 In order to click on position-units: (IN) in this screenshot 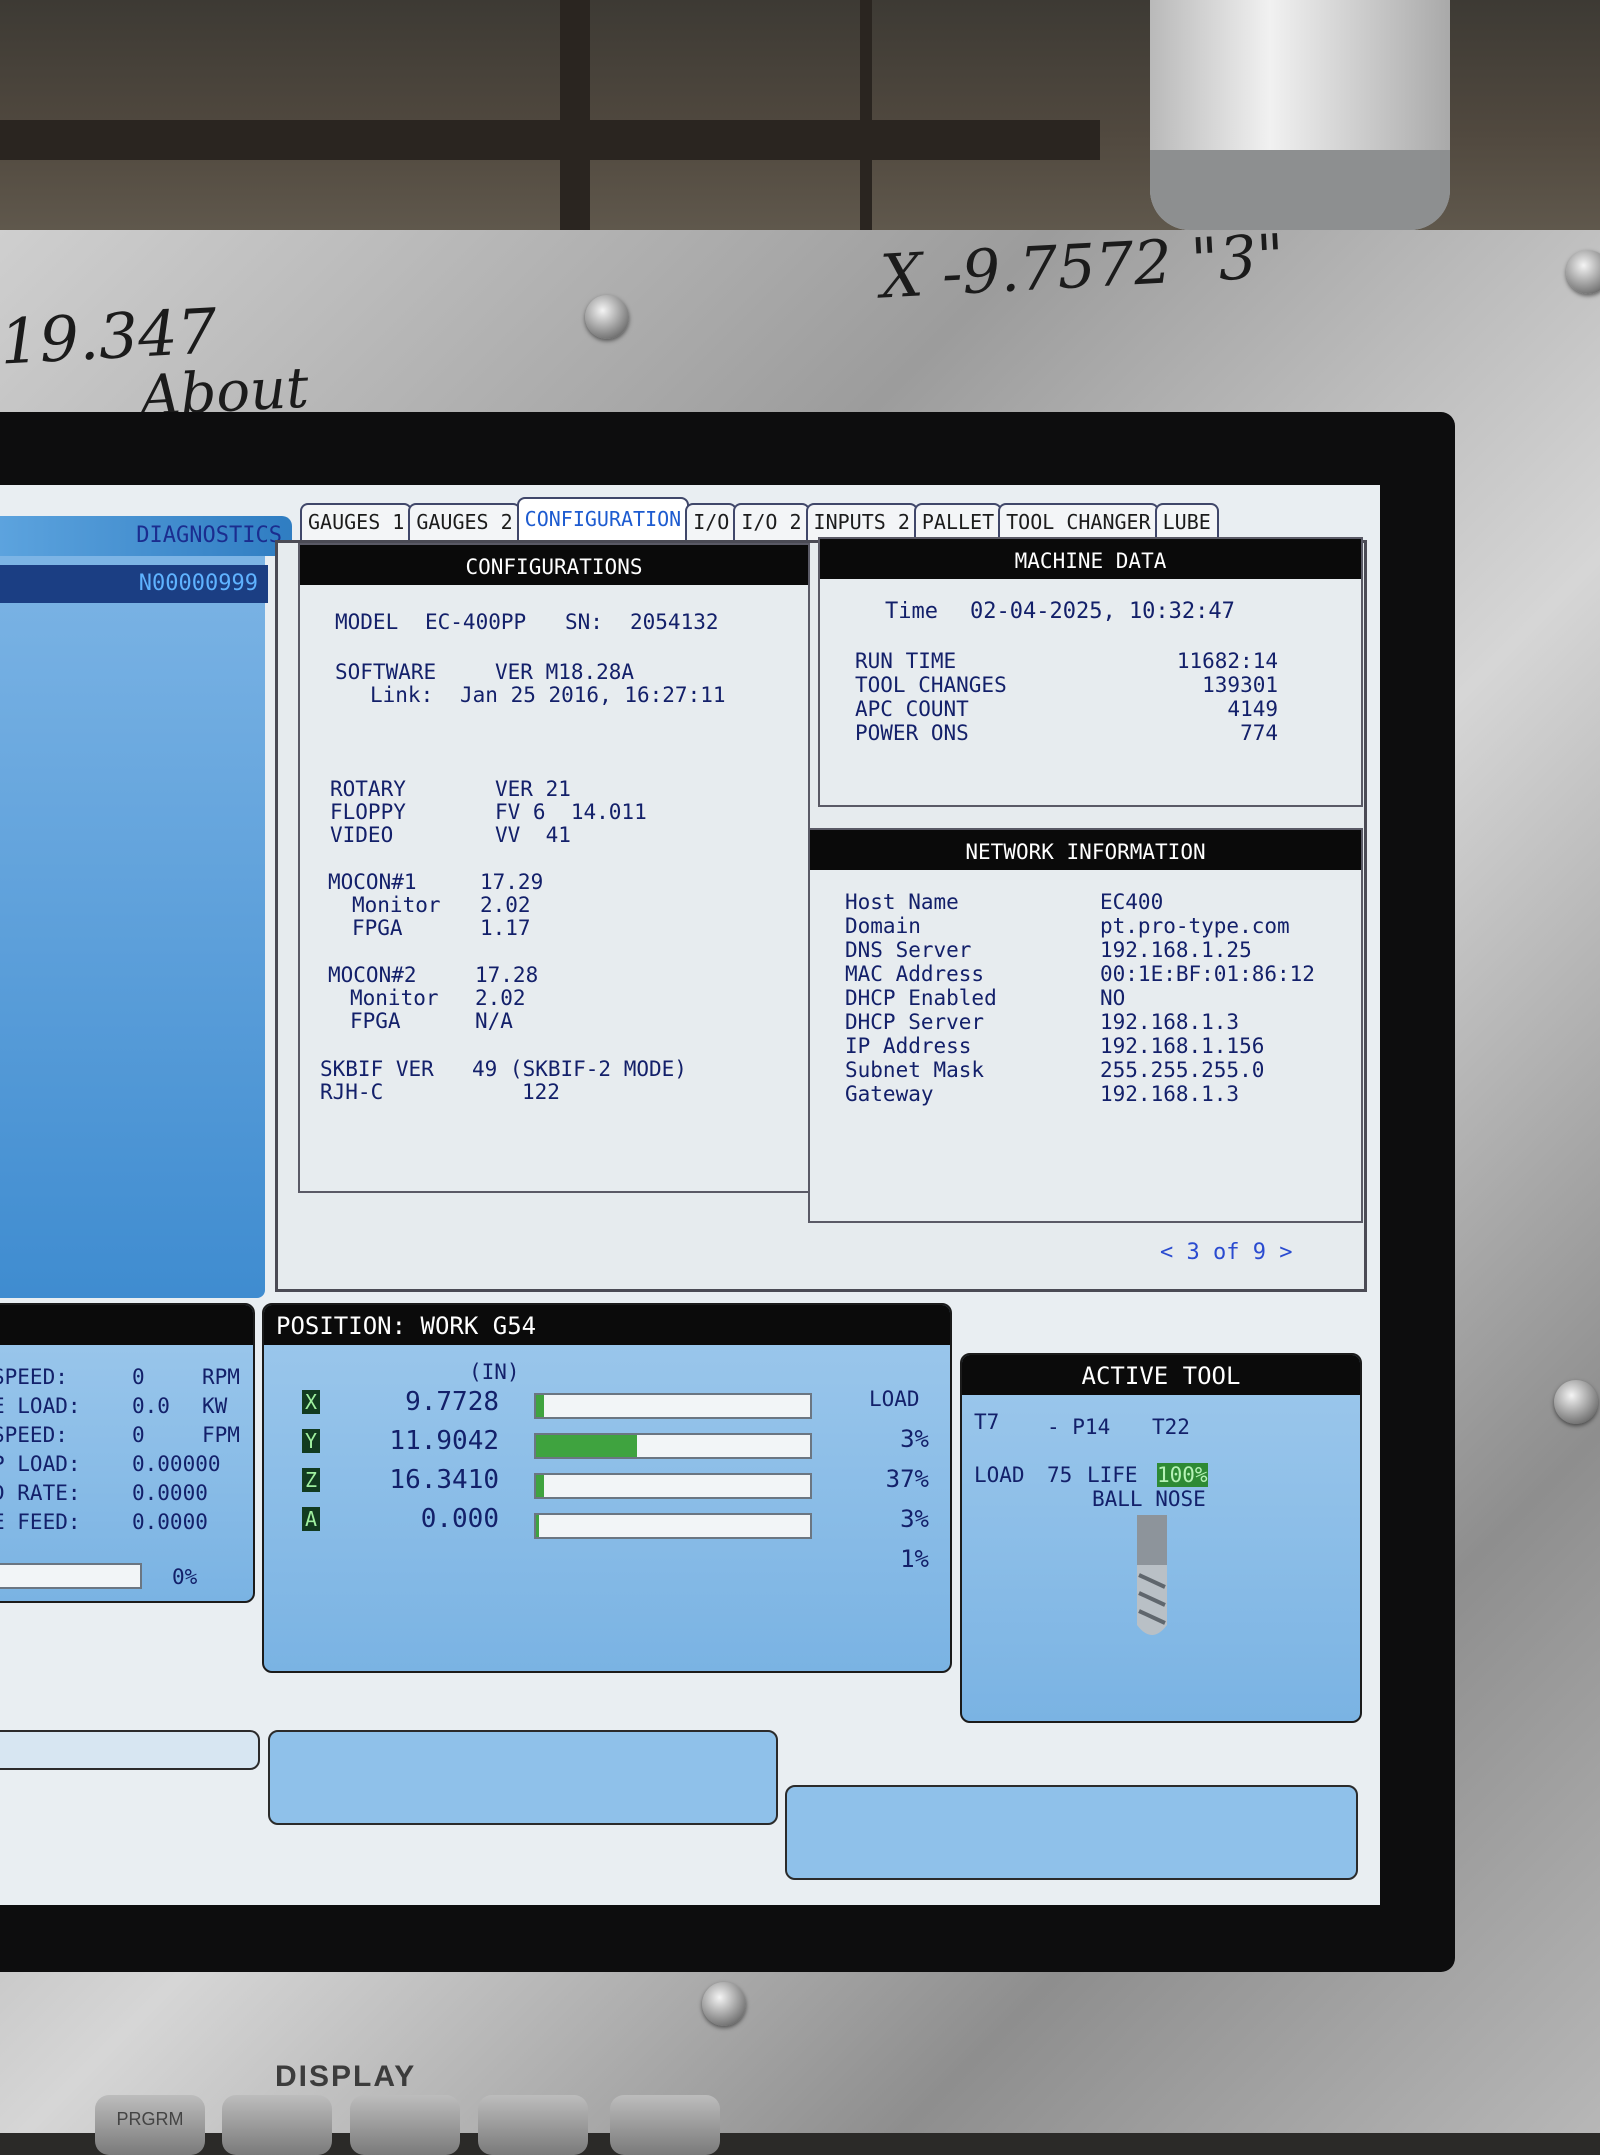, I will do `click(494, 1372)`.